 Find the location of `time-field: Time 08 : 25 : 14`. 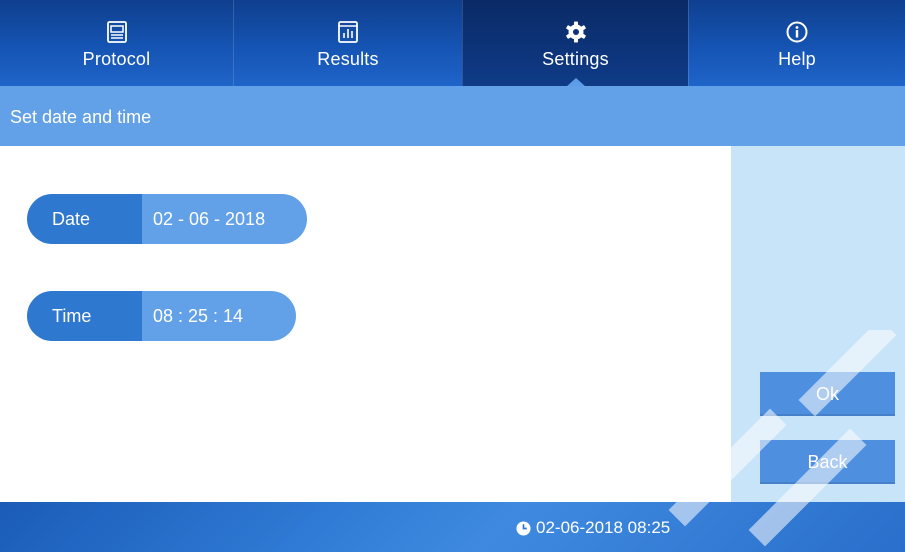

time-field: Time 08 : 25 : 14 is located at coordinates (161, 316).